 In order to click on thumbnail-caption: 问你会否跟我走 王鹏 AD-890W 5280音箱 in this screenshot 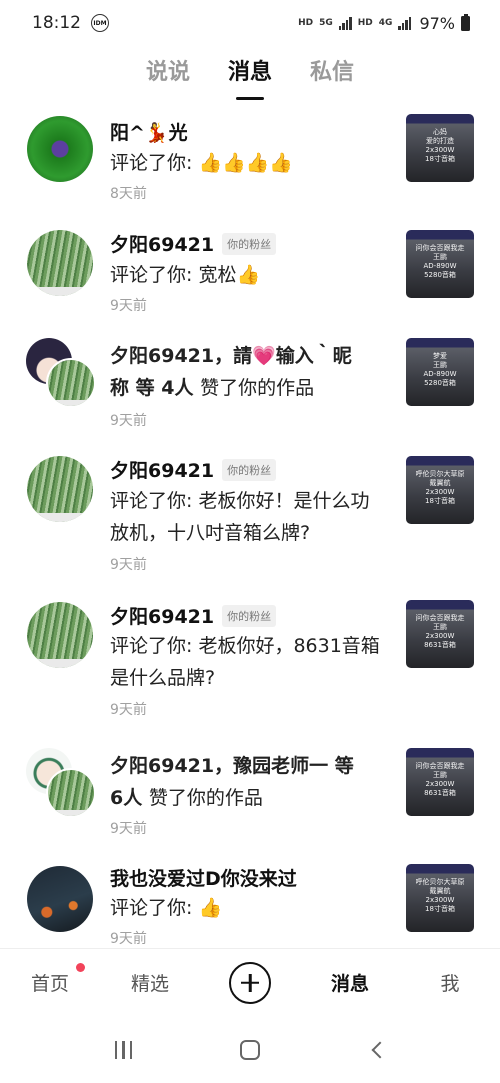, I will do `click(440, 261)`.